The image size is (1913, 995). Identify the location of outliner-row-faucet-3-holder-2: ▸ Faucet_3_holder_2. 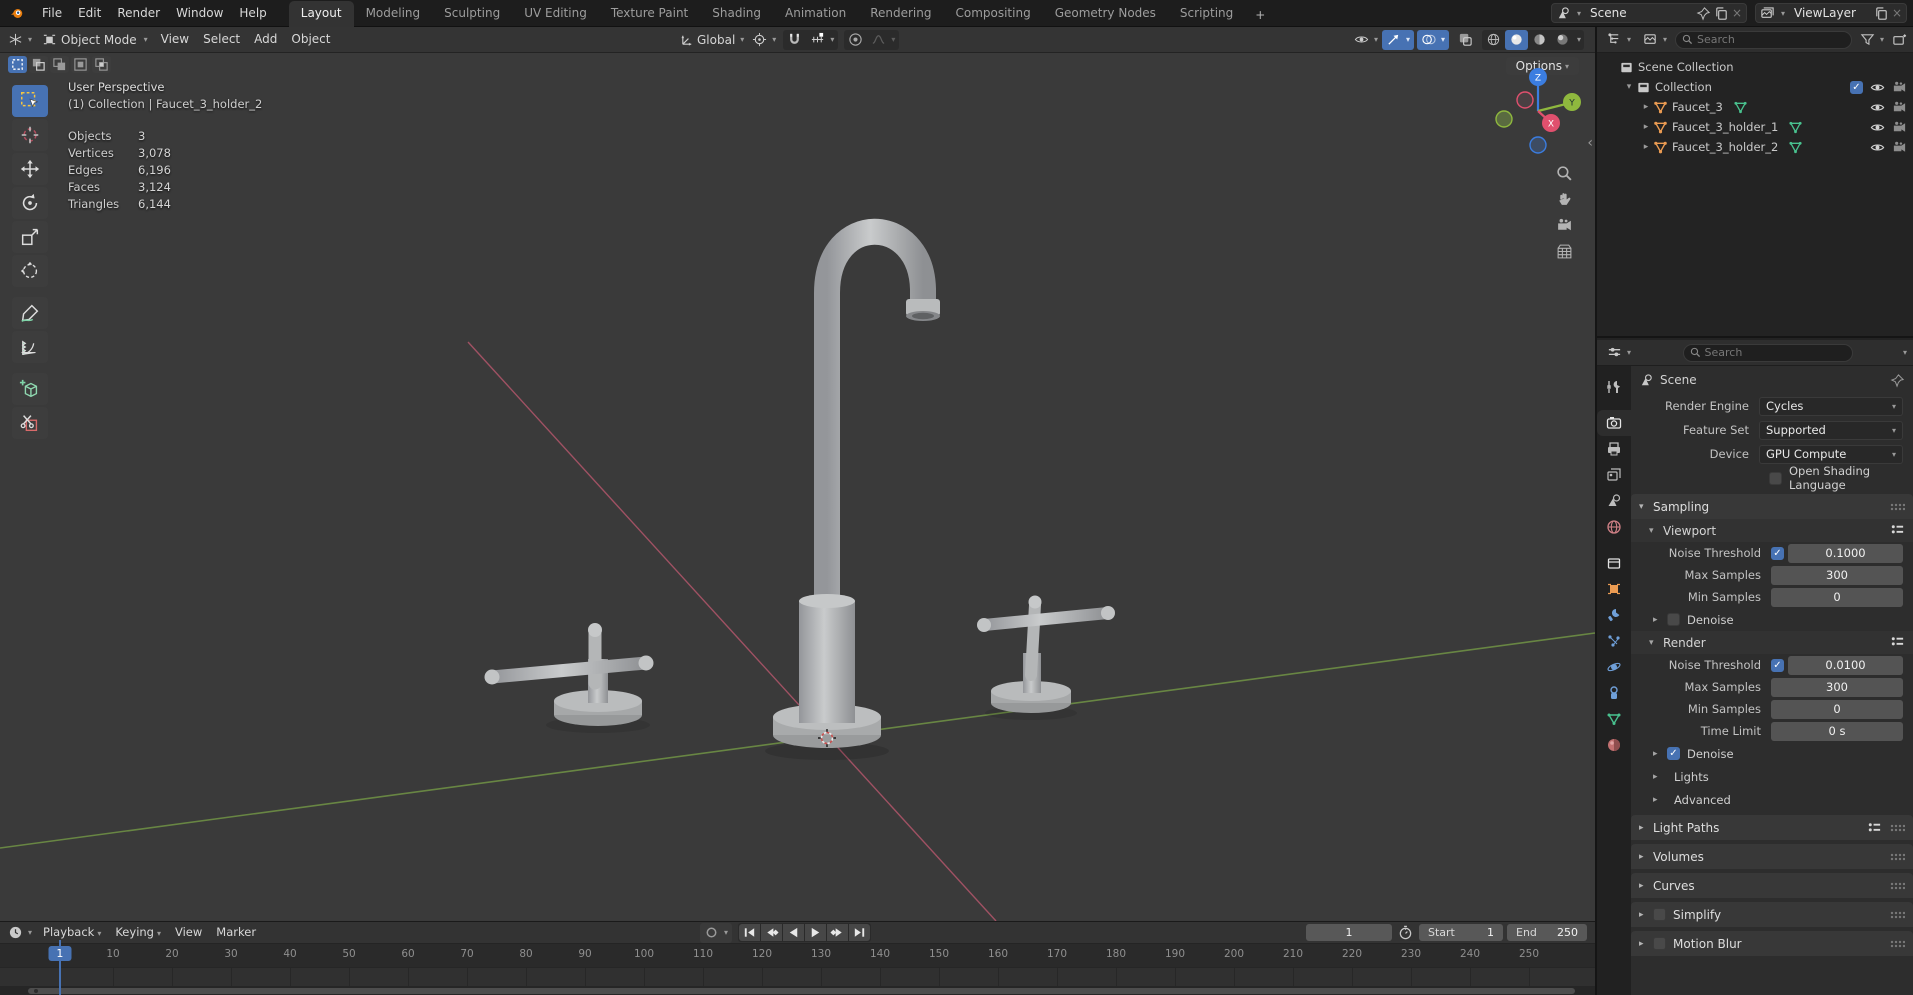
(1755, 147).